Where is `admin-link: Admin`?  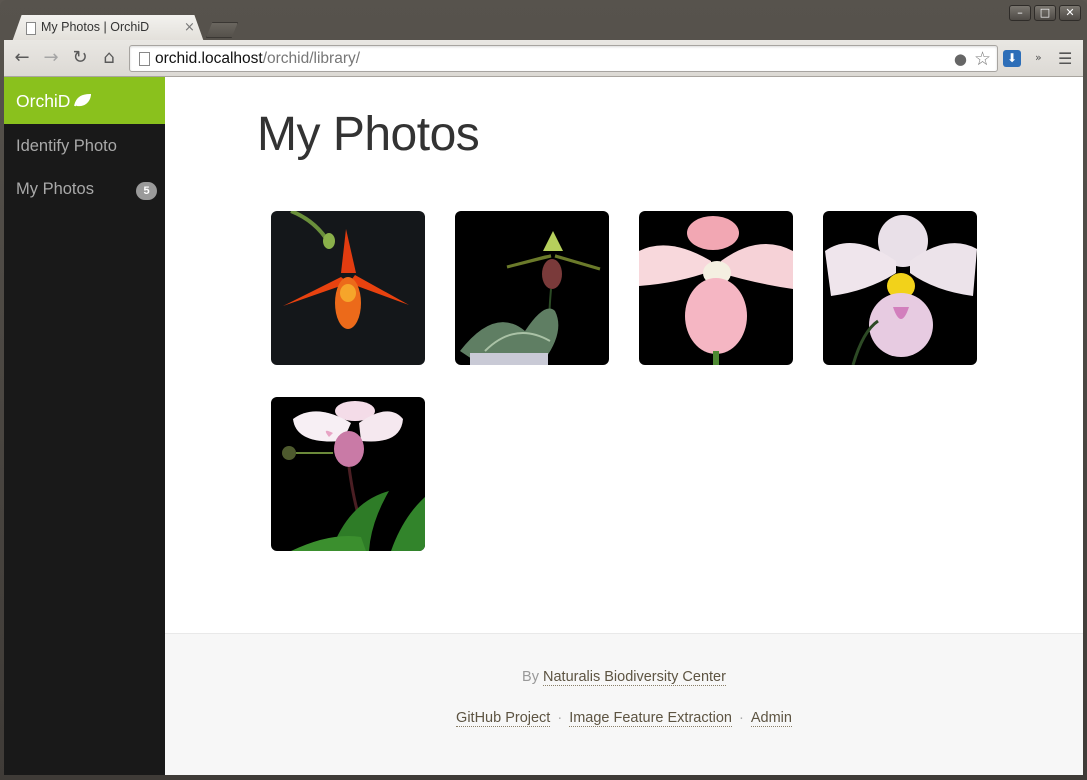
admin-link: Admin is located at coordinates (771, 718).